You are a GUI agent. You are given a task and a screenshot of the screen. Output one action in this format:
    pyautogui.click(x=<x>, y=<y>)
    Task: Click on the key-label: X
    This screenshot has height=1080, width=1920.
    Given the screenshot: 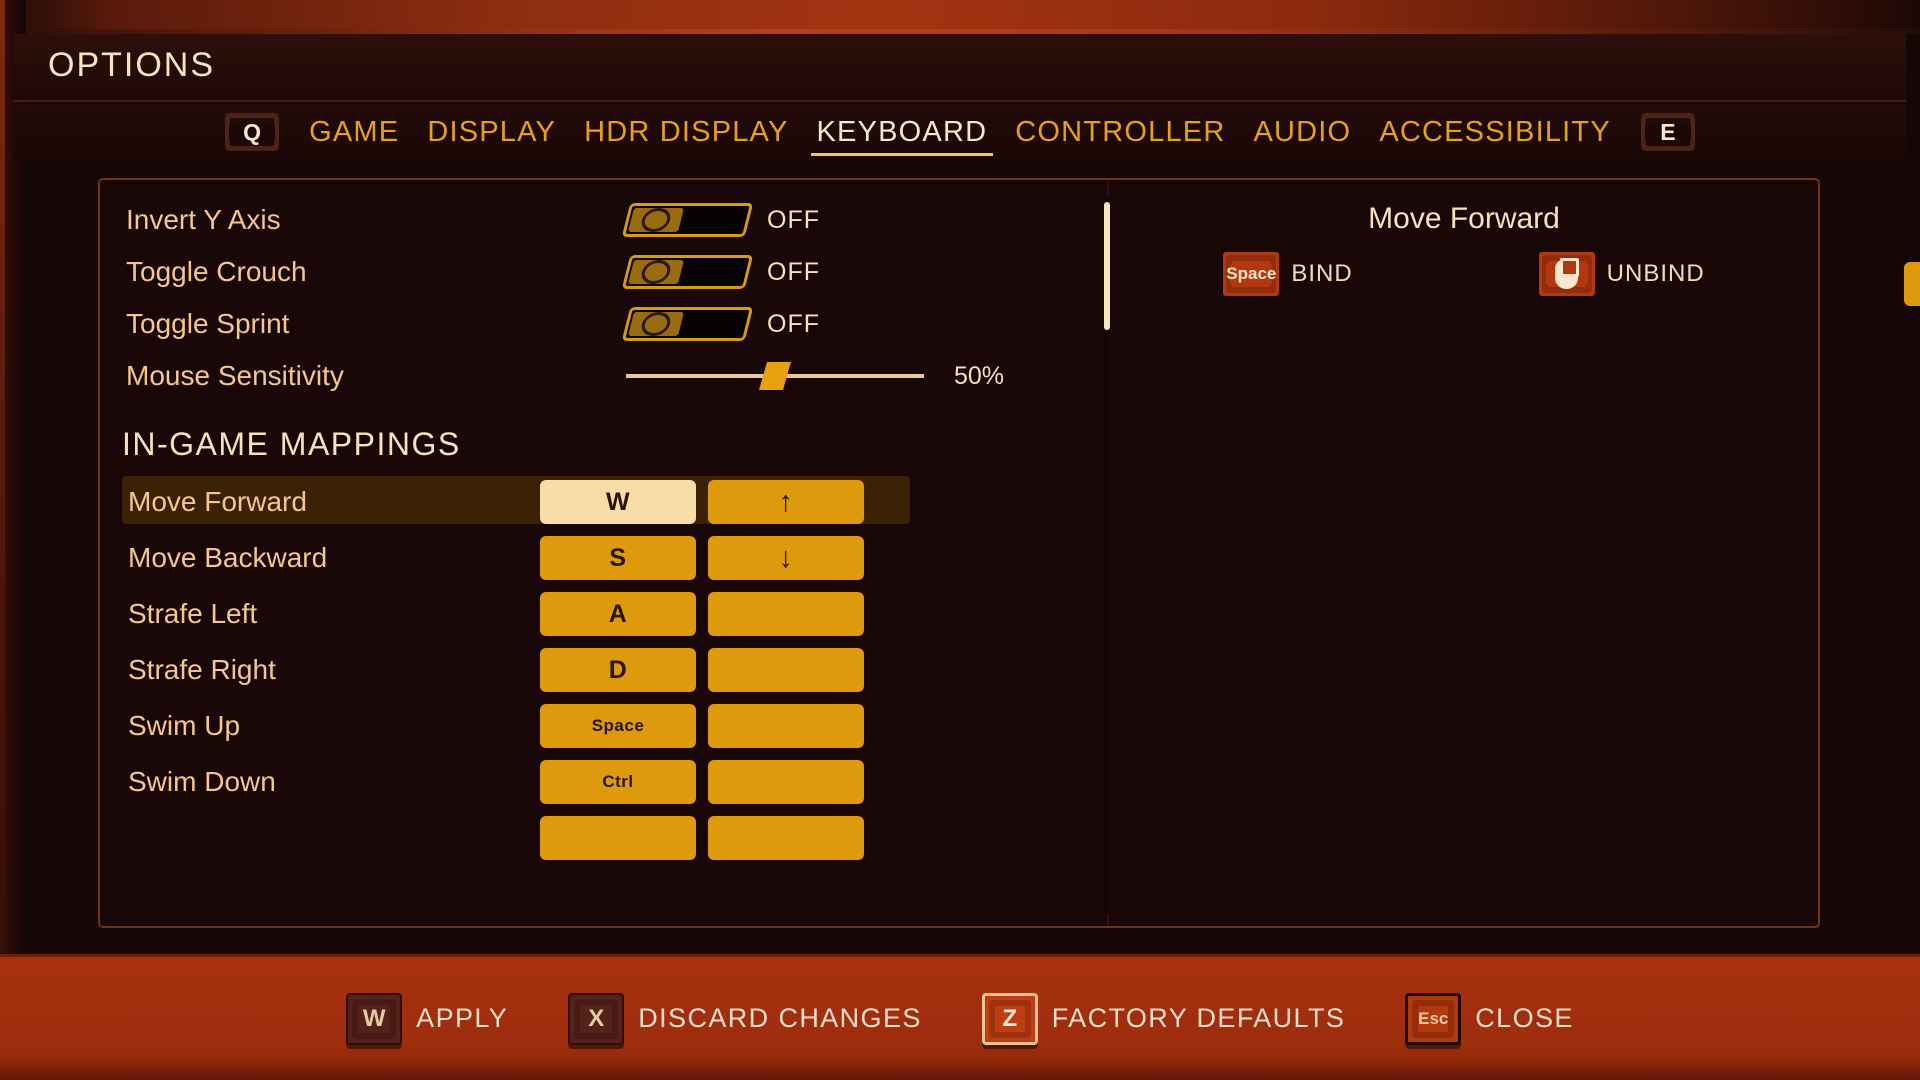 What is the action you would take?
    pyautogui.click(x=596, y=1018)
    